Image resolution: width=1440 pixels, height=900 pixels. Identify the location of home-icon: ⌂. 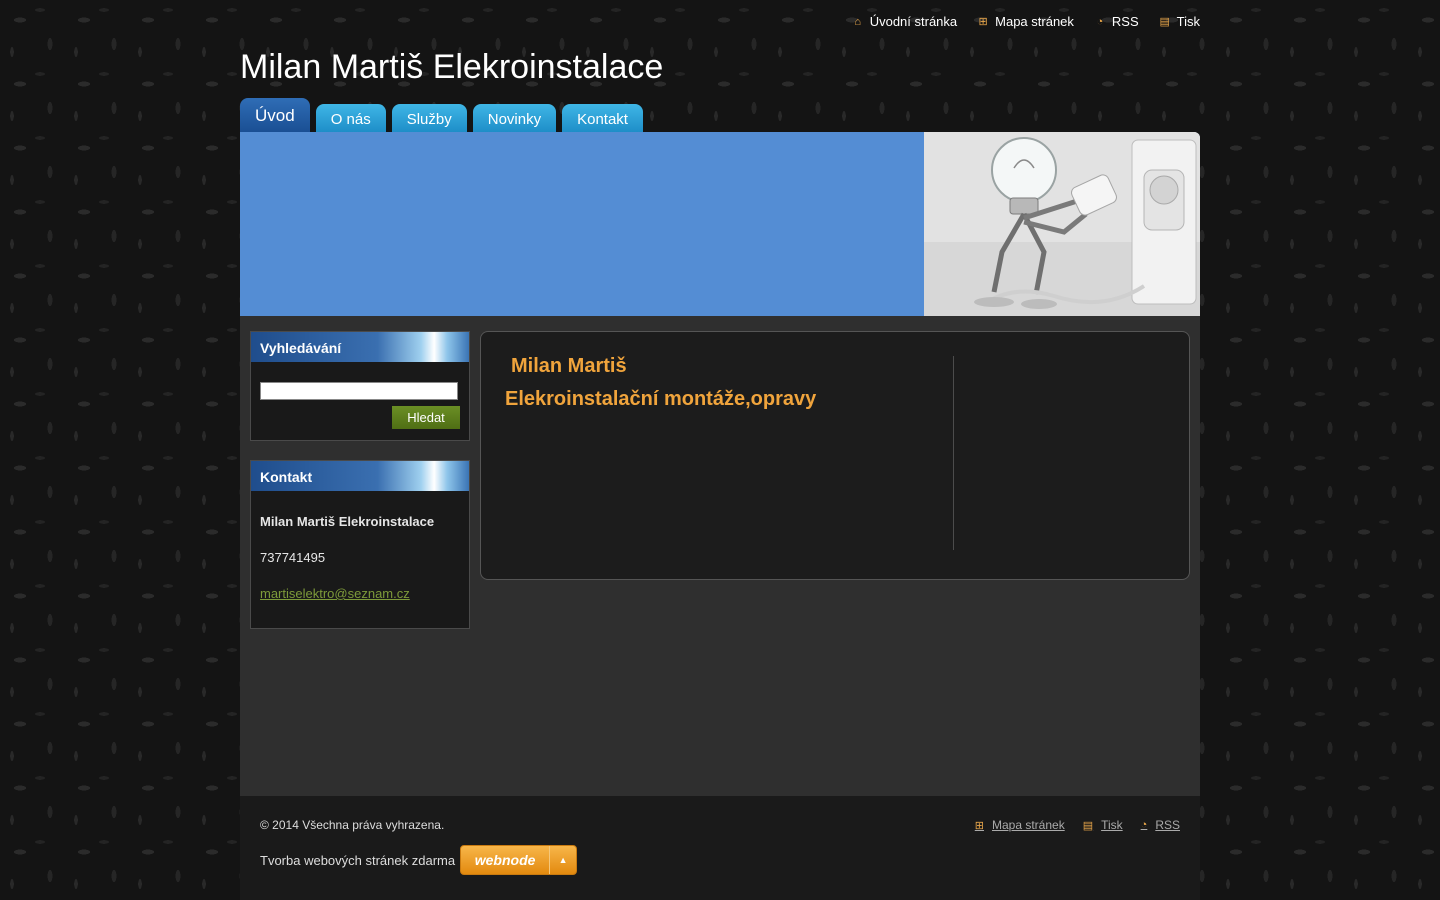
(858, 21).